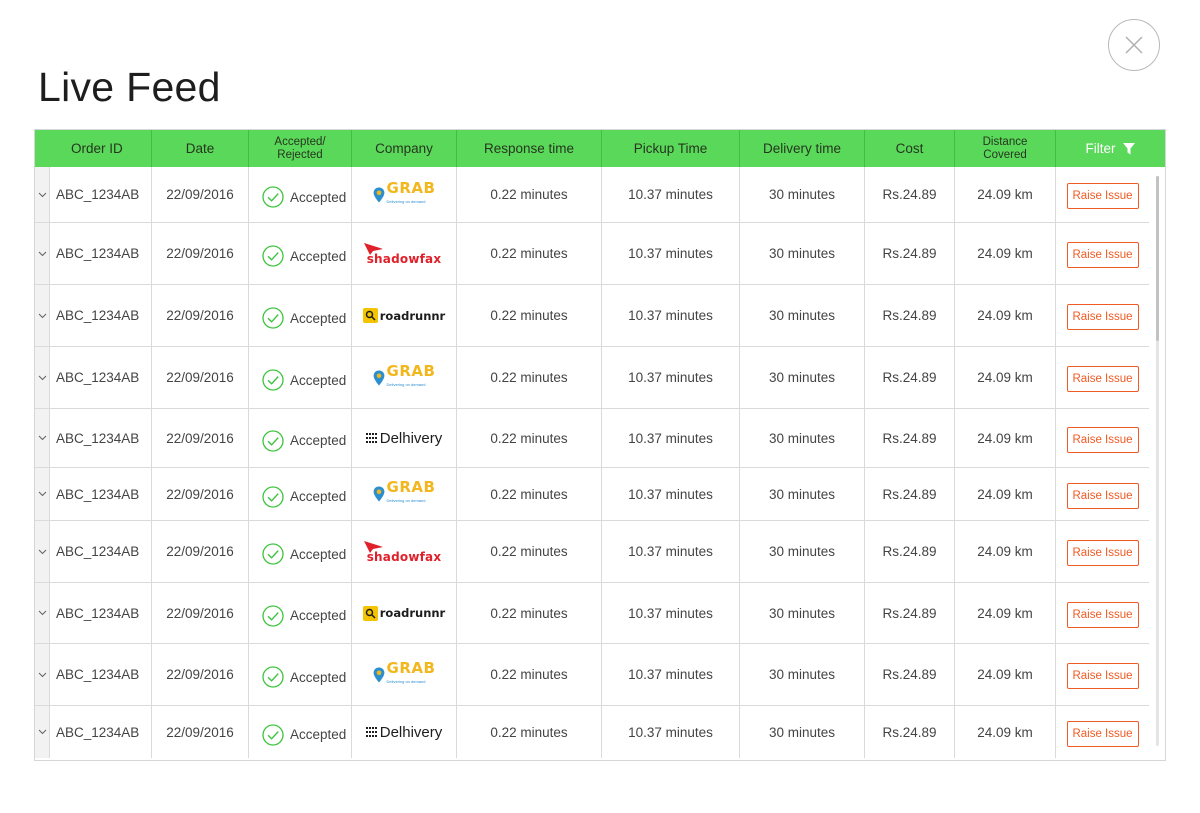  I want to click on scrollbar-thumb, so click(1157, 258).